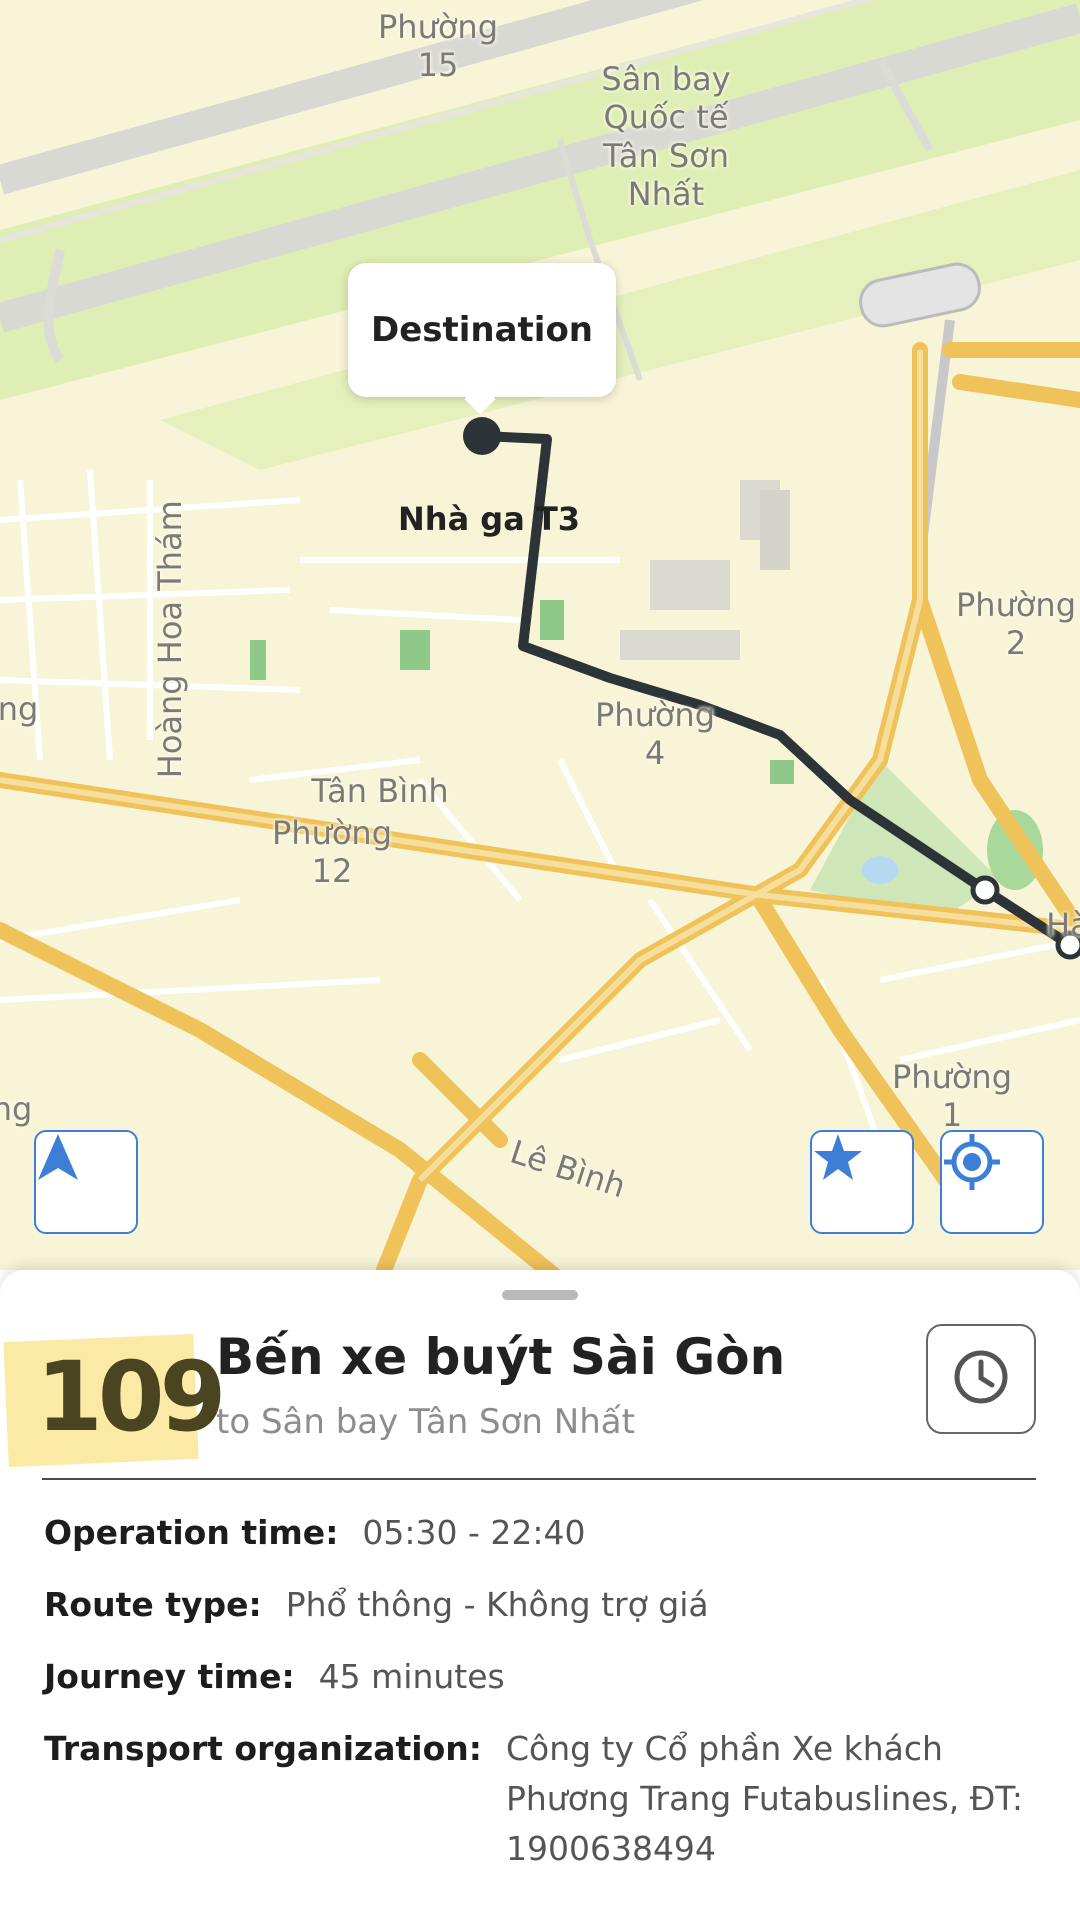  What do you see at coordinates (332, 852) in the screenshot?
I see `map-label-phuong-12: Phường 12` at bounding box center [332, 852].